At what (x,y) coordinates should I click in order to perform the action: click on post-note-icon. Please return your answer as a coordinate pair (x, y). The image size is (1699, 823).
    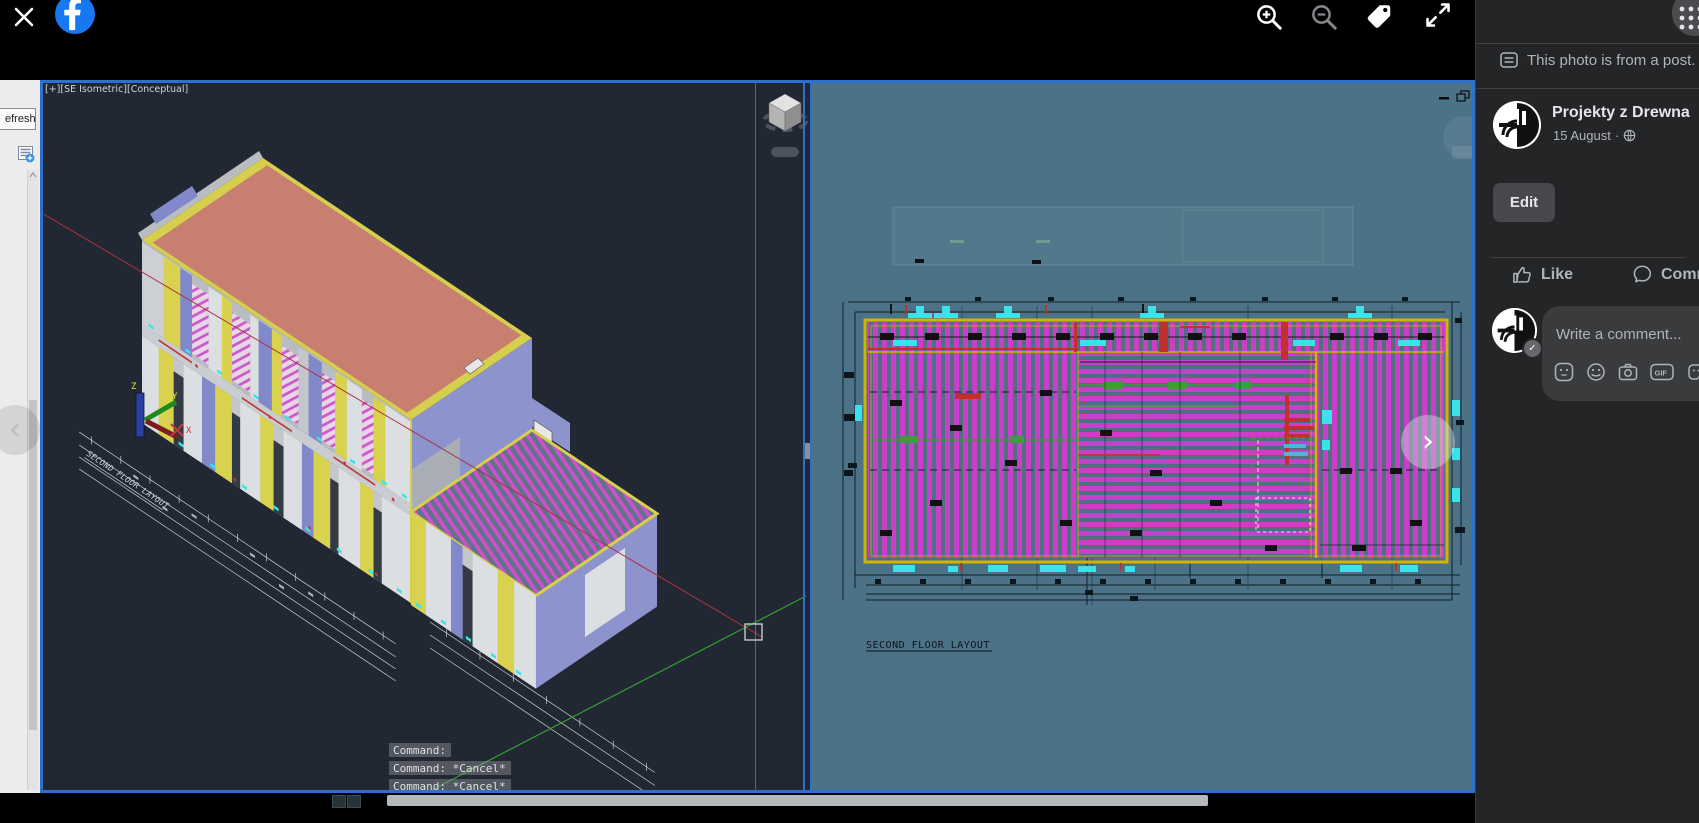
    Looking at the image, I should click on (1509, 60).